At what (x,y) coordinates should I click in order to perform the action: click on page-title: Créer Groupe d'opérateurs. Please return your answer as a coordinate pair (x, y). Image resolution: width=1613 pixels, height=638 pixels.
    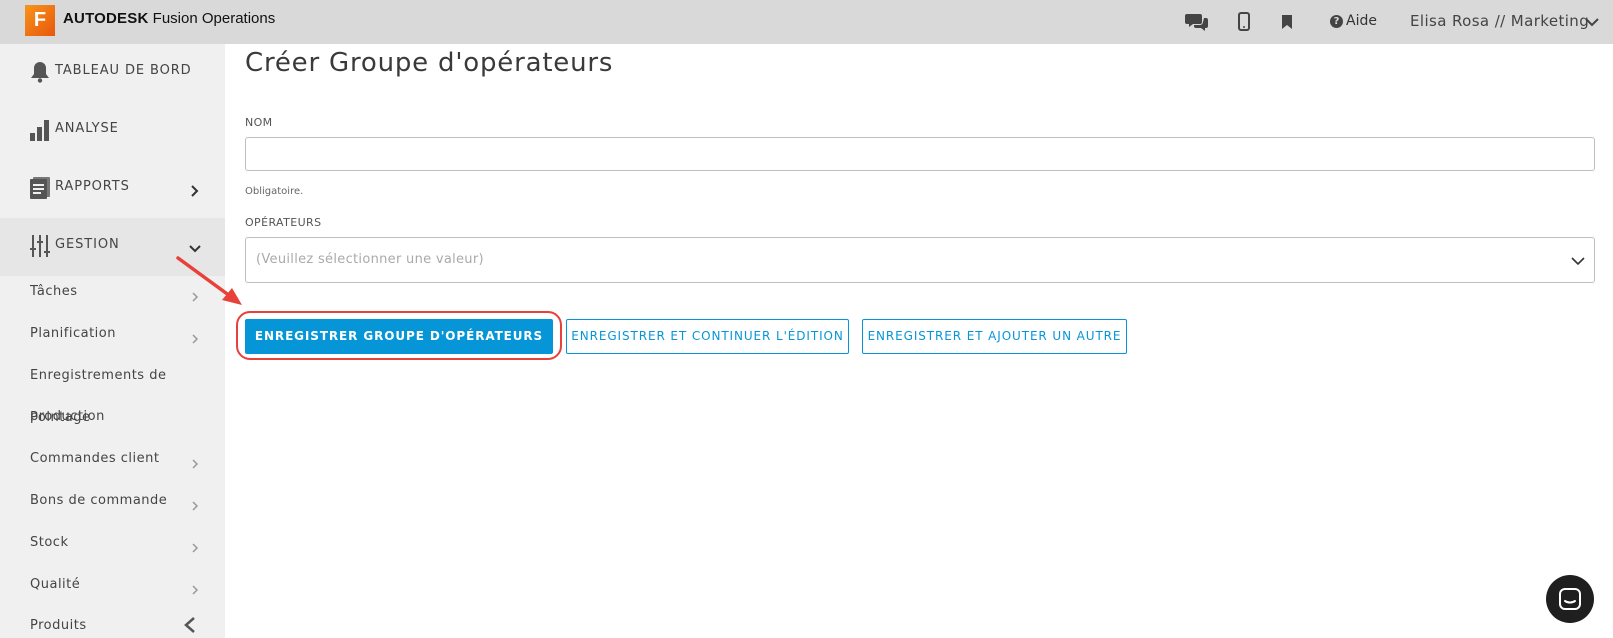
    Looking at the image, I should click on (429, 63).